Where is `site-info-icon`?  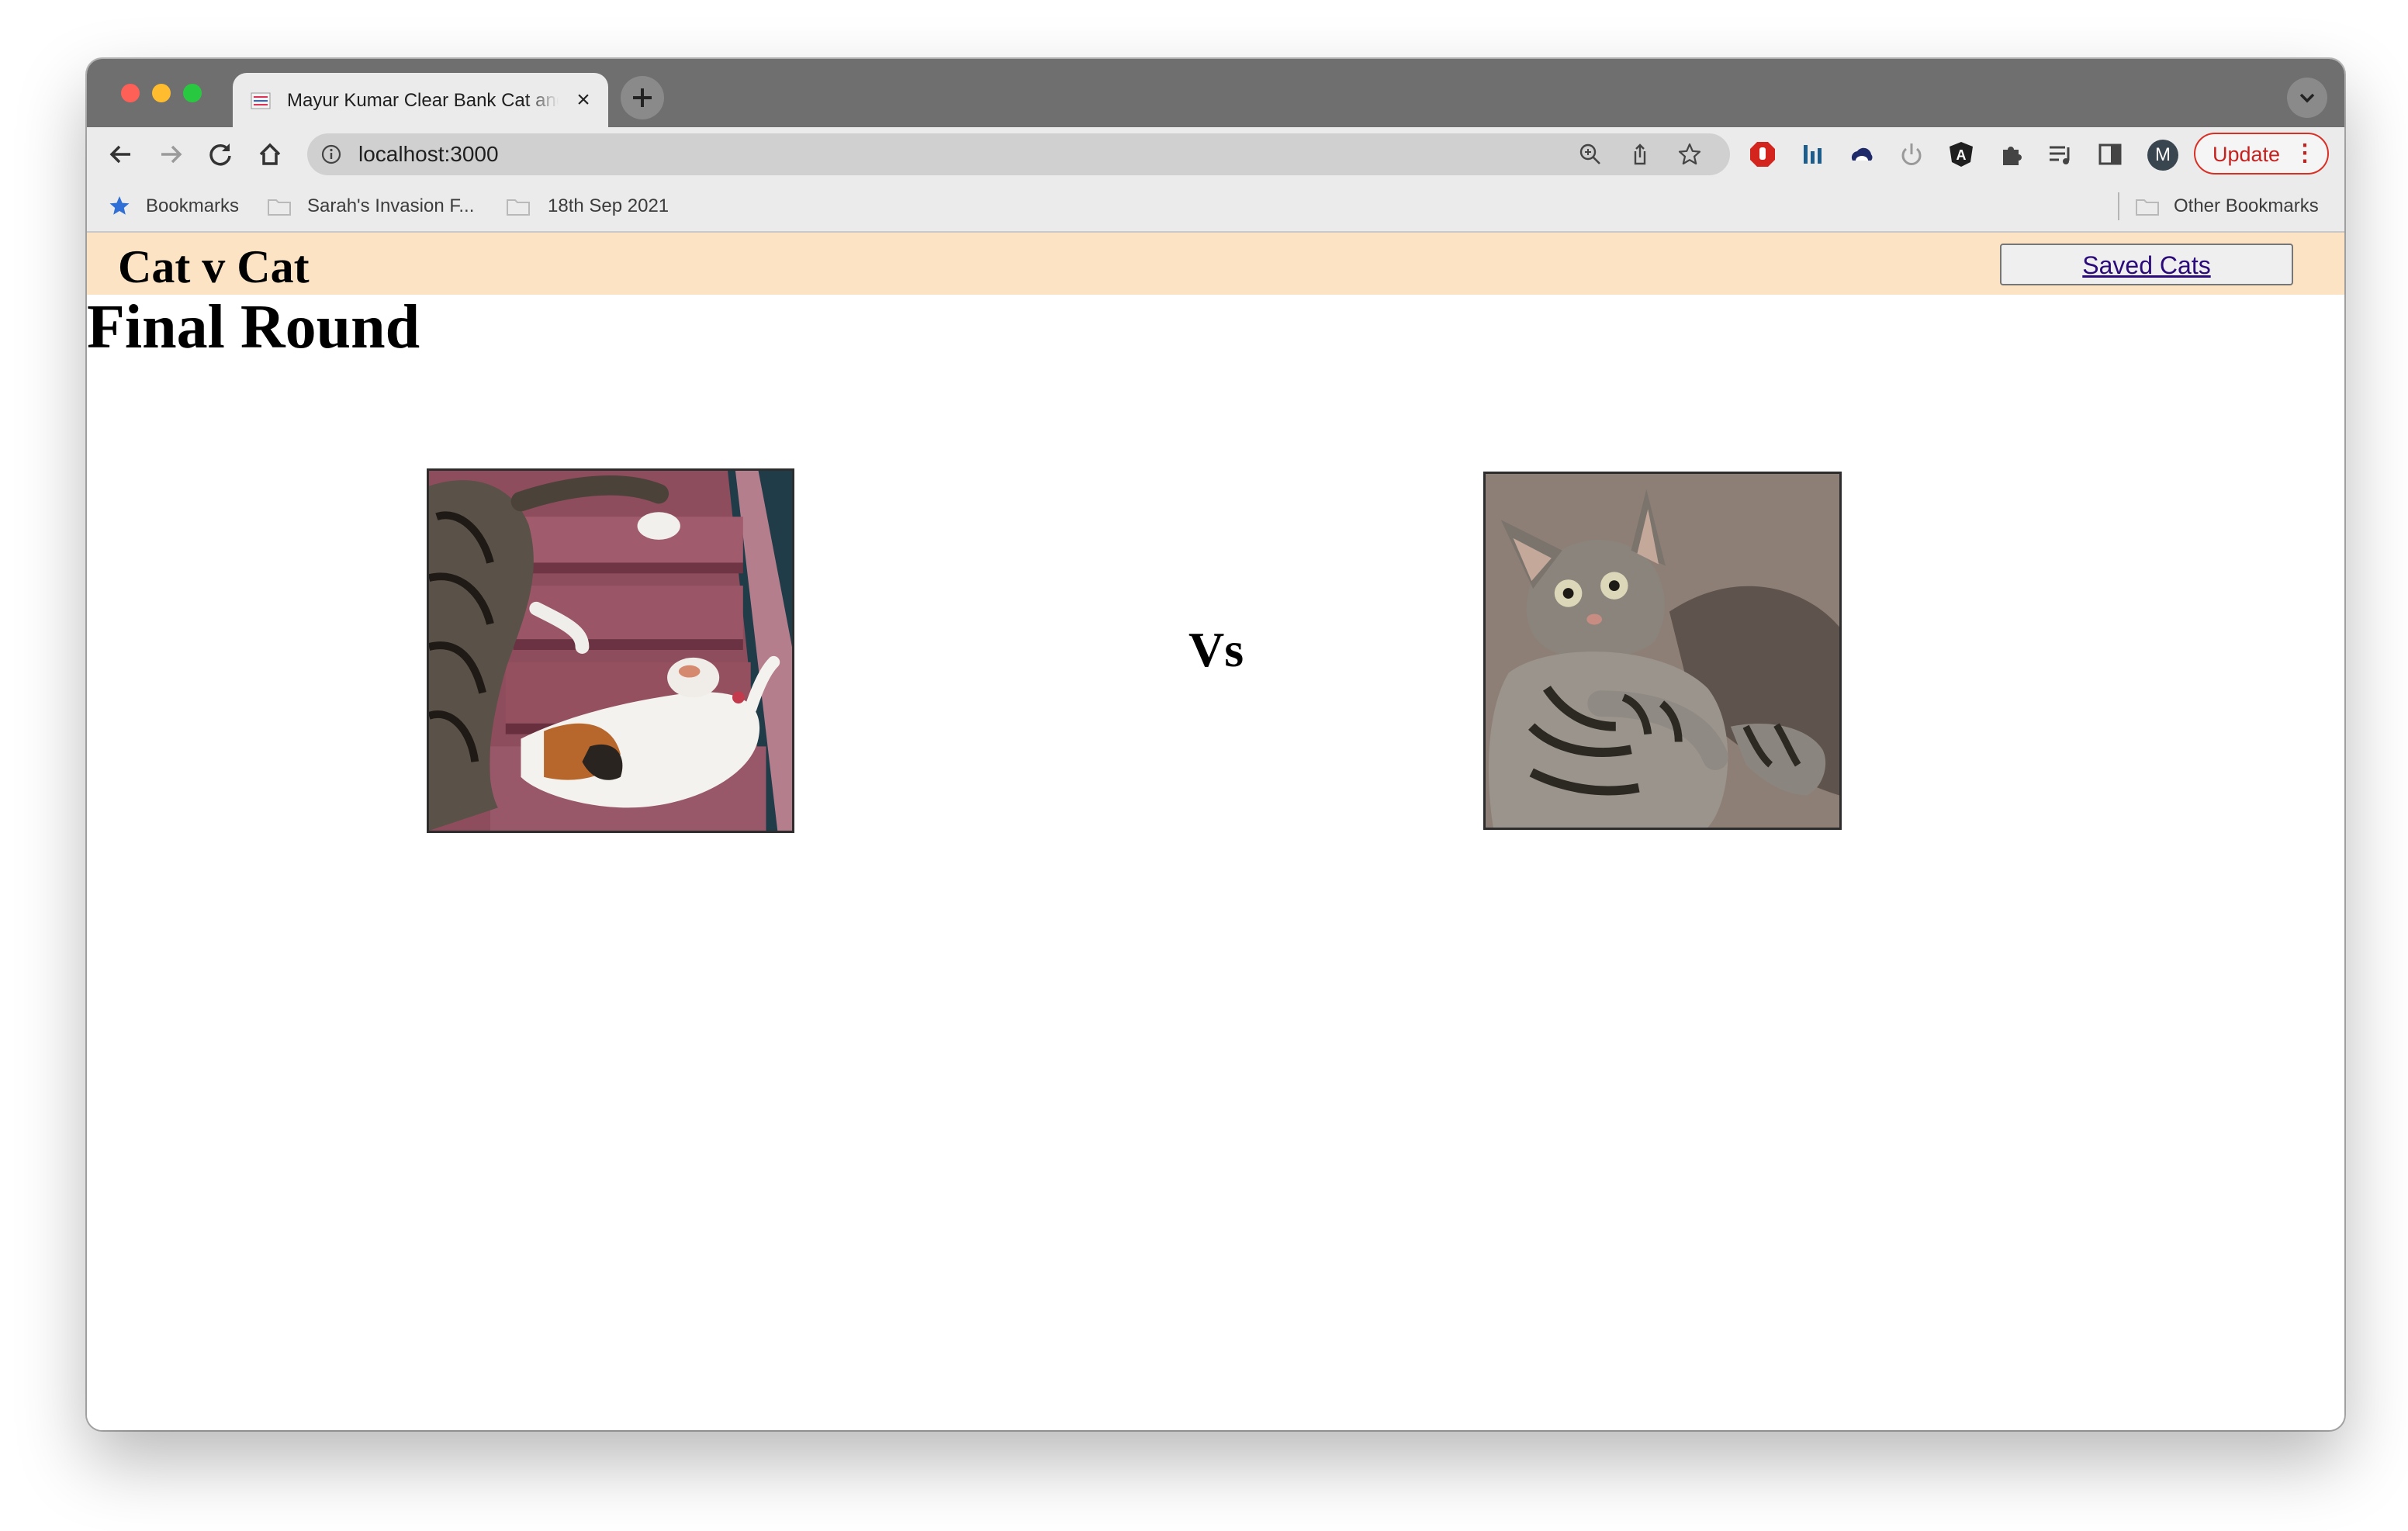
site-info-icon is located at coordinates (331, 154).